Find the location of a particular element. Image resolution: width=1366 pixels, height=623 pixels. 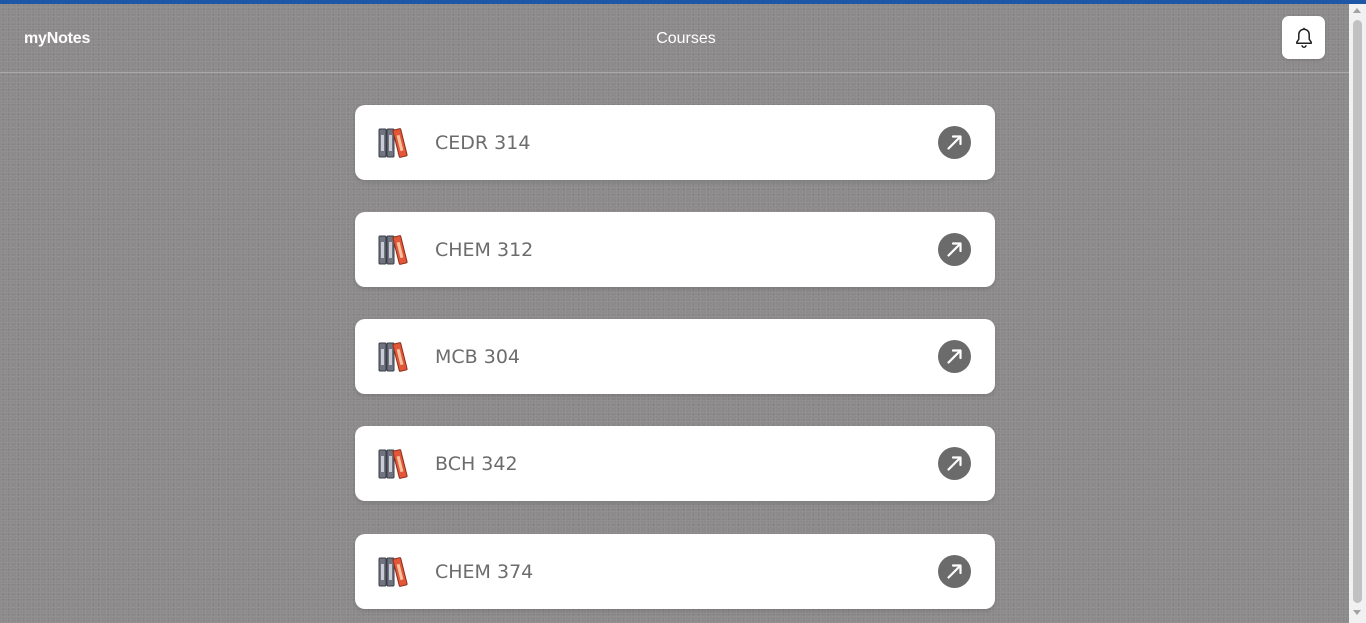

course-name: CEDR 314 is located at coordinates (483, 143).